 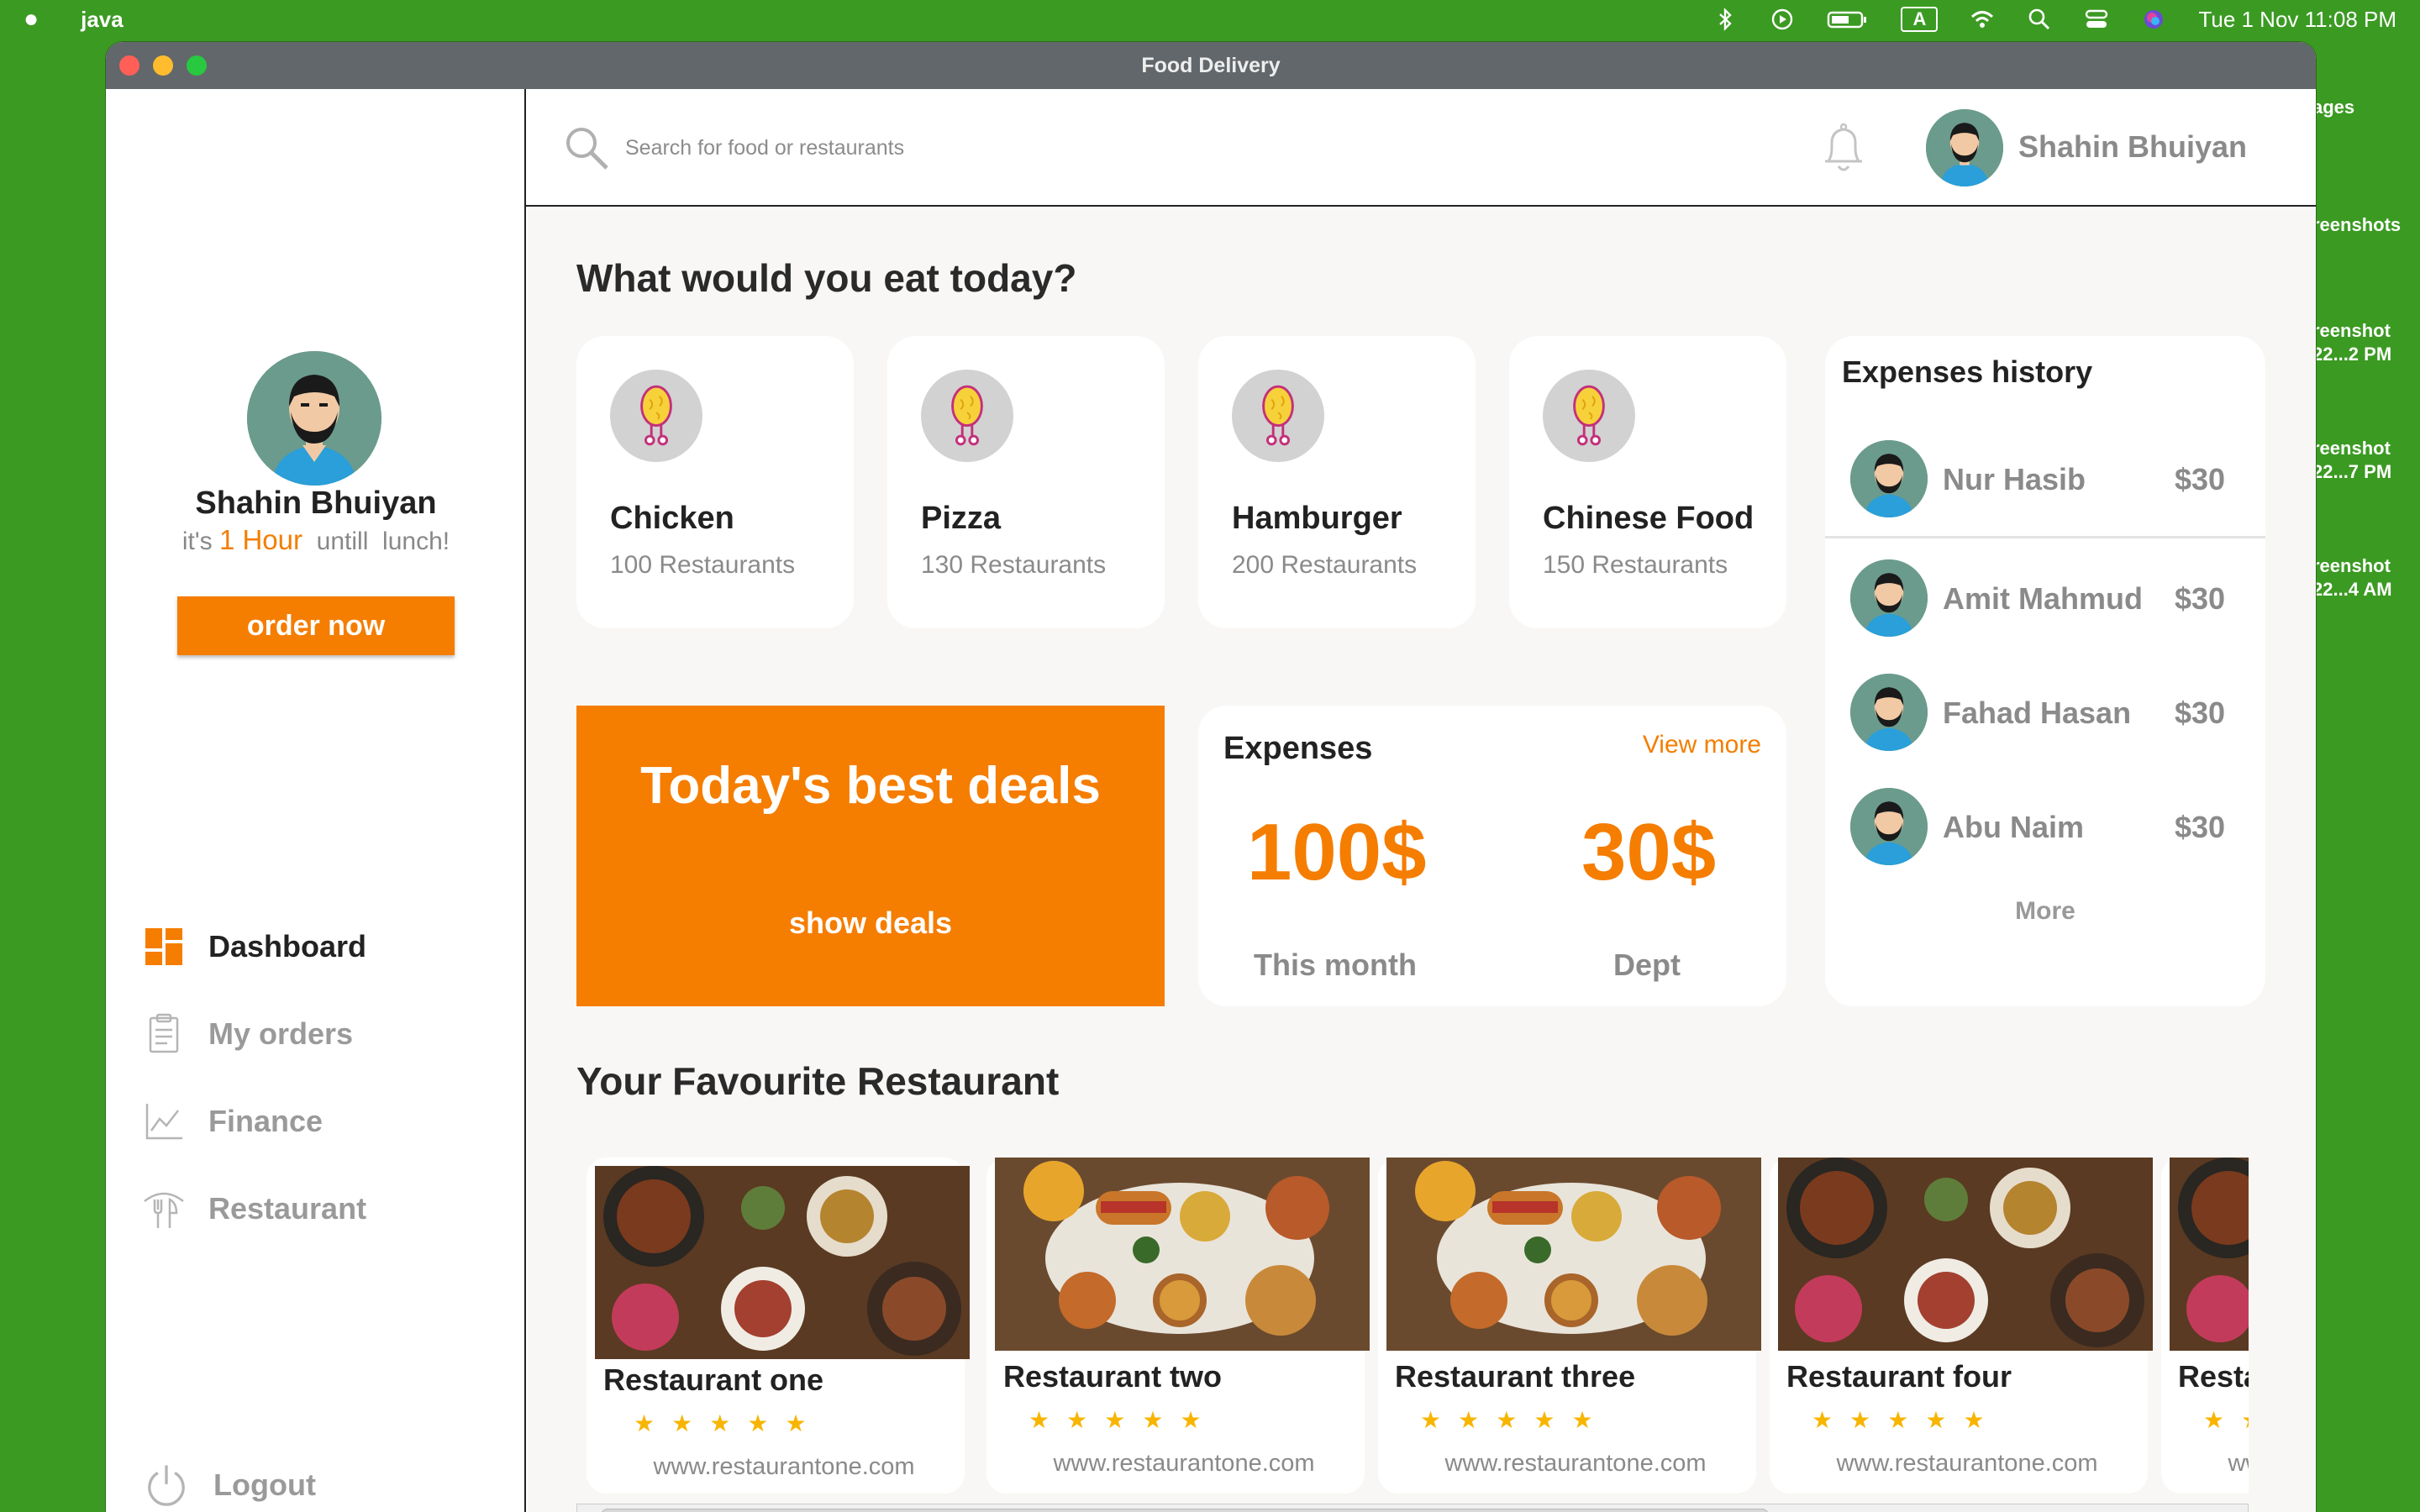 What do you see at coordinates (2297, 20) in the screenshot?
I see `menubar-datetime: Tue 1 Nov 11:08 PM` at bounding box center [2297, 20].